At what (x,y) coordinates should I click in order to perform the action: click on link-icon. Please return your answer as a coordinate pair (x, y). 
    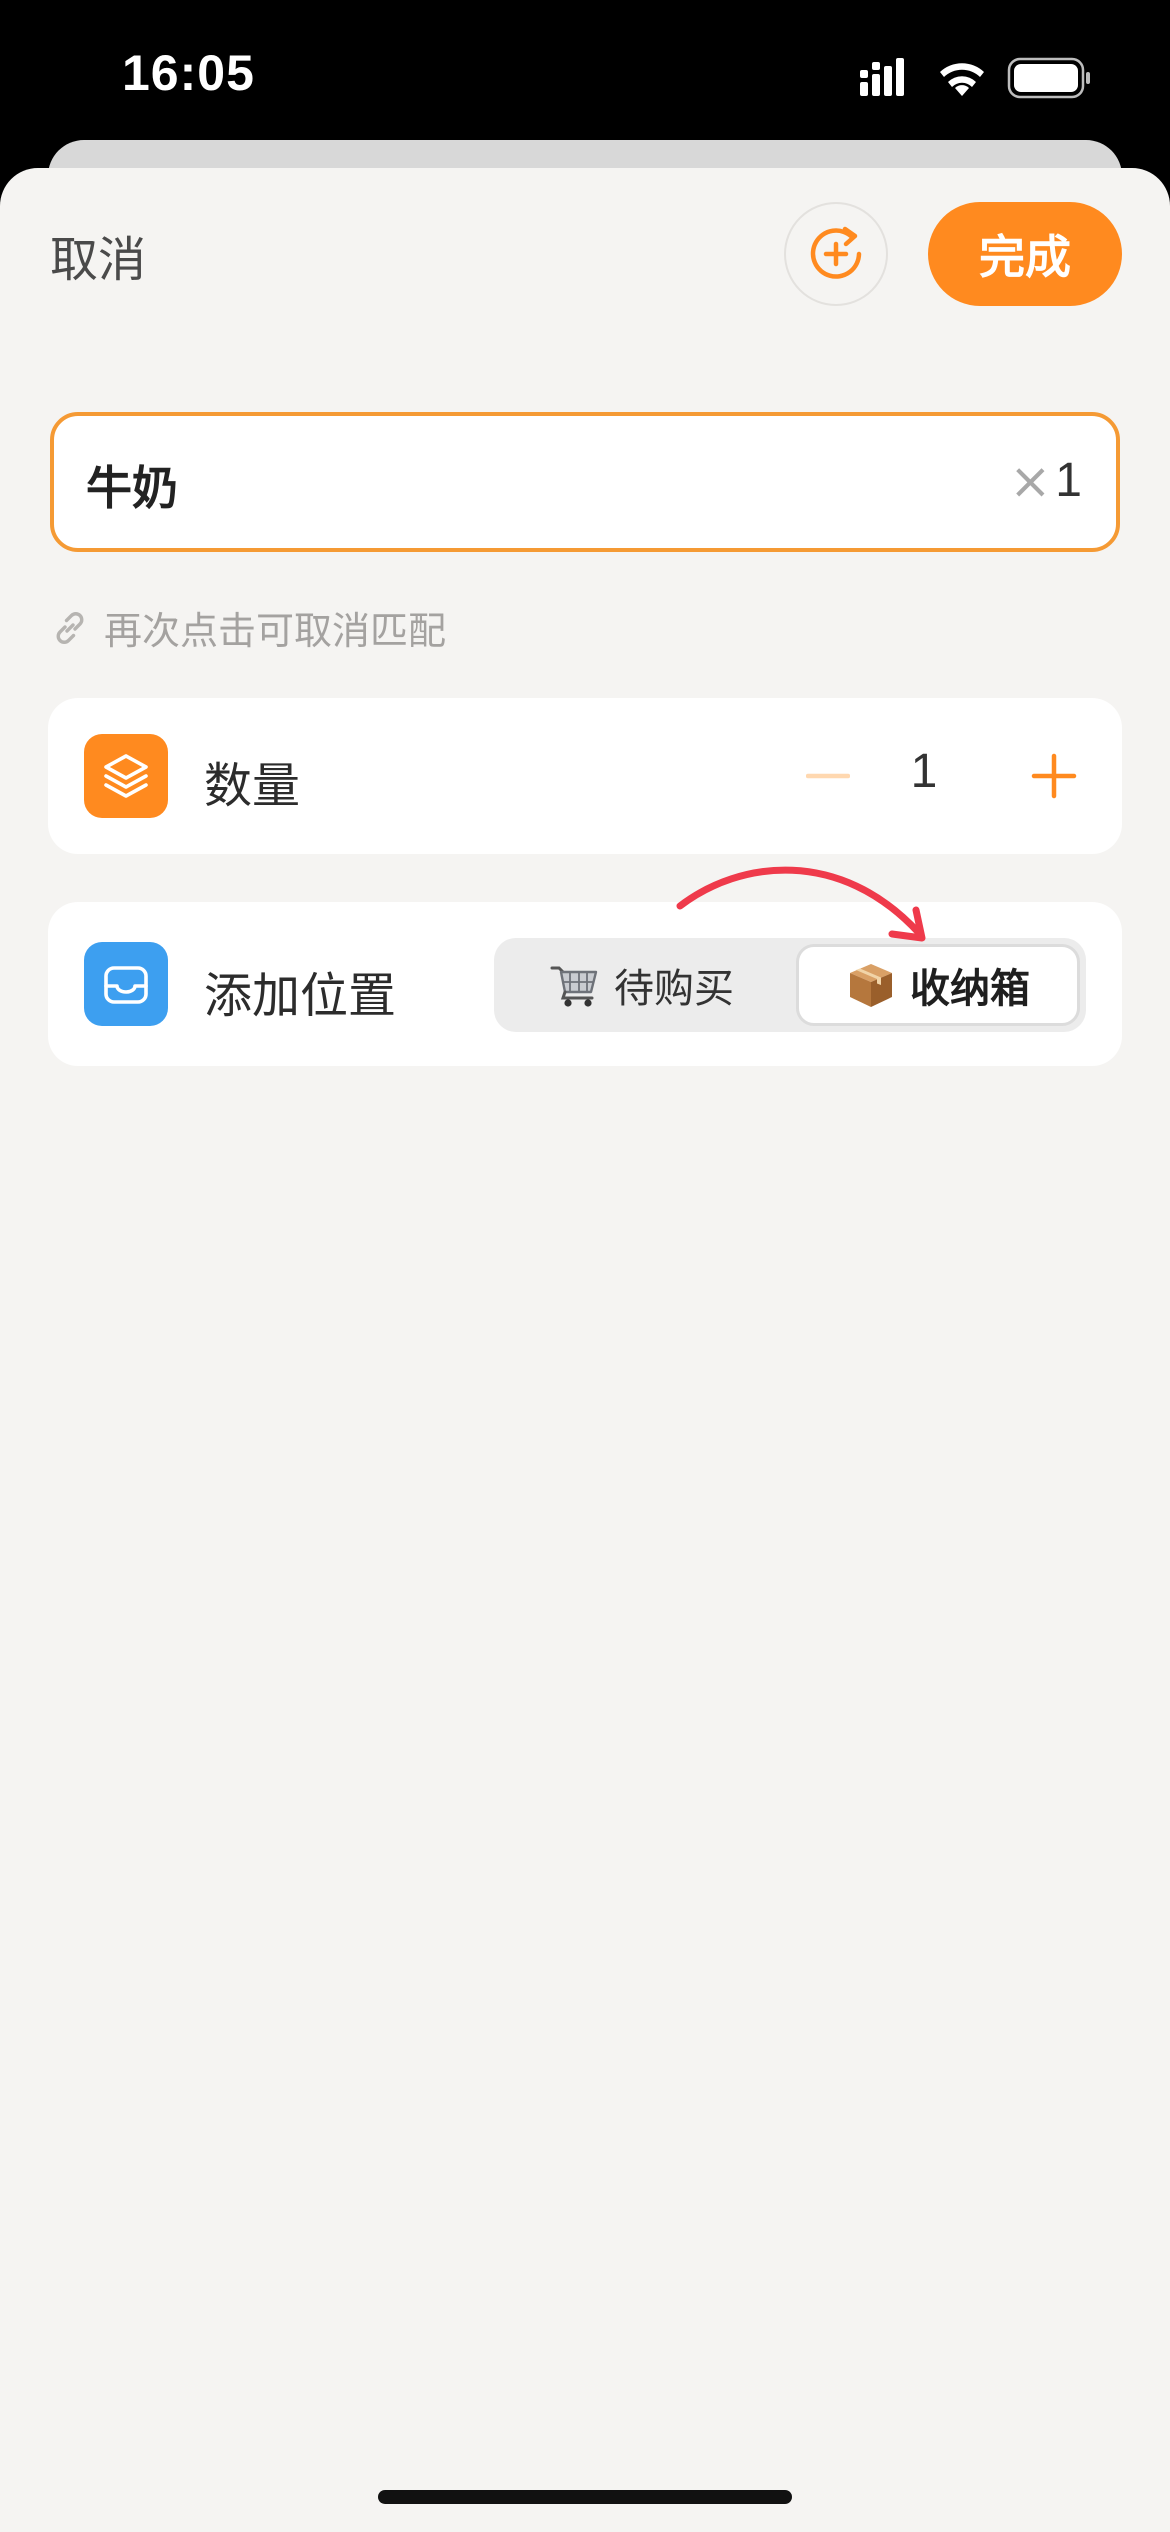
    Looking at the image, I should click on (70, 627).